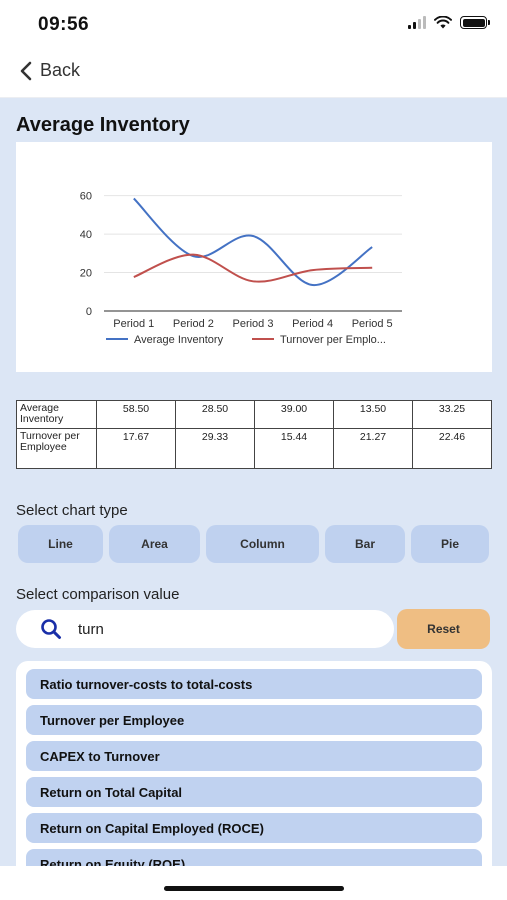 This screenshot has height=900, width=507. Describe the element at coordinates (136, 414) in the screenshot. I see `table-cell: 58.50` at that location.